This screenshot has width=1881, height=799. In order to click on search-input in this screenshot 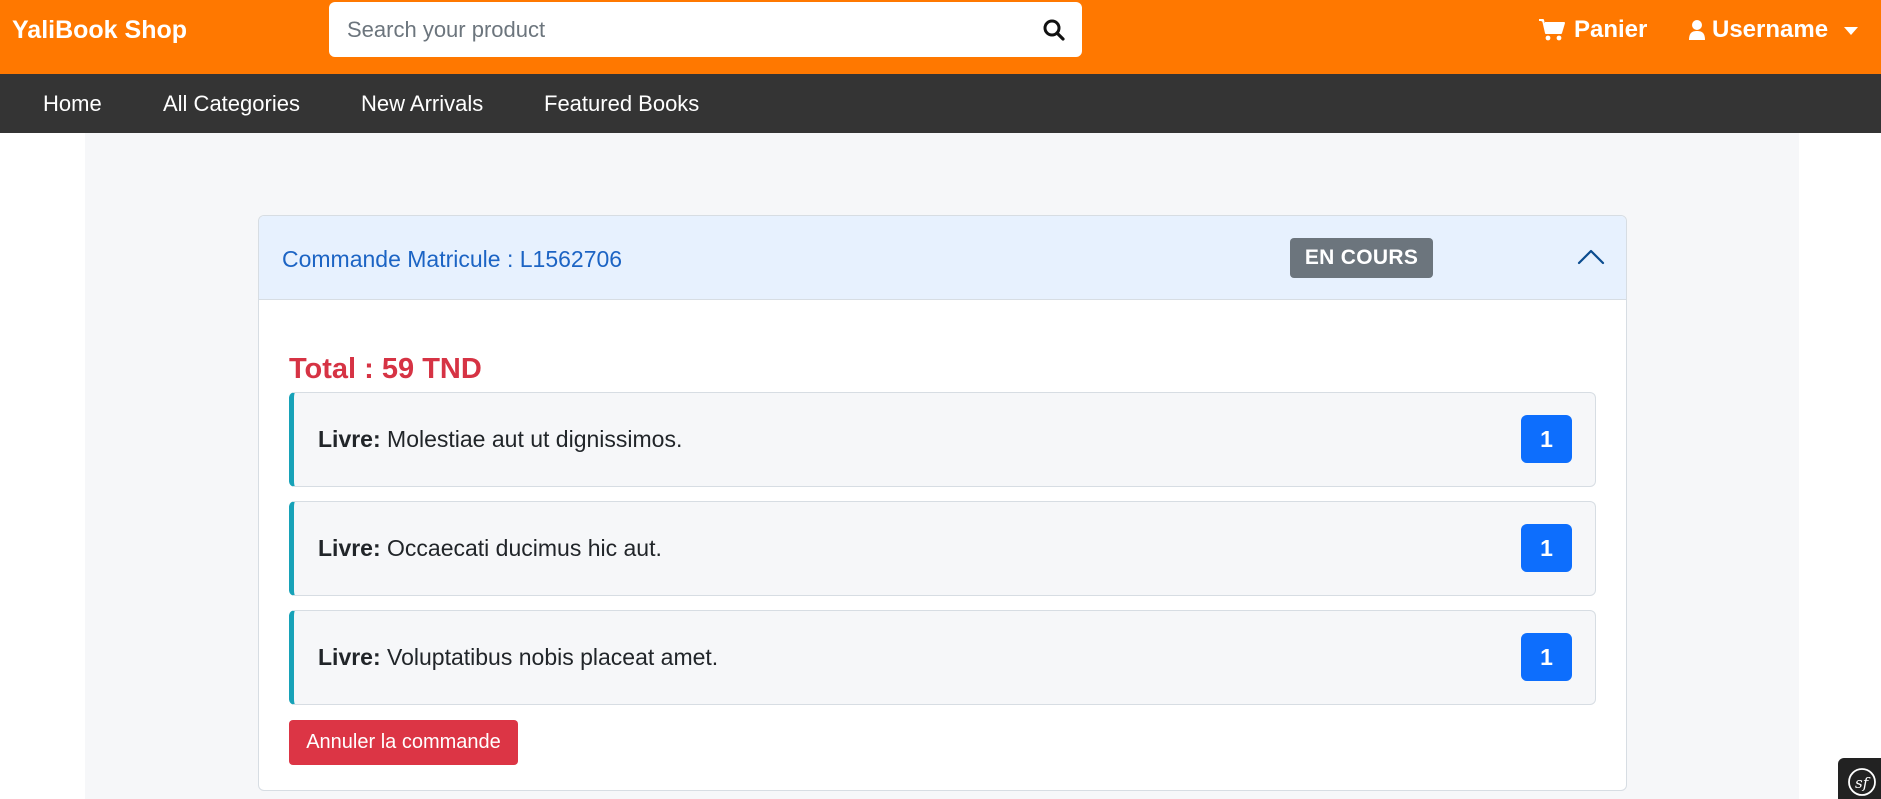, I will do `click(667, 30)`.